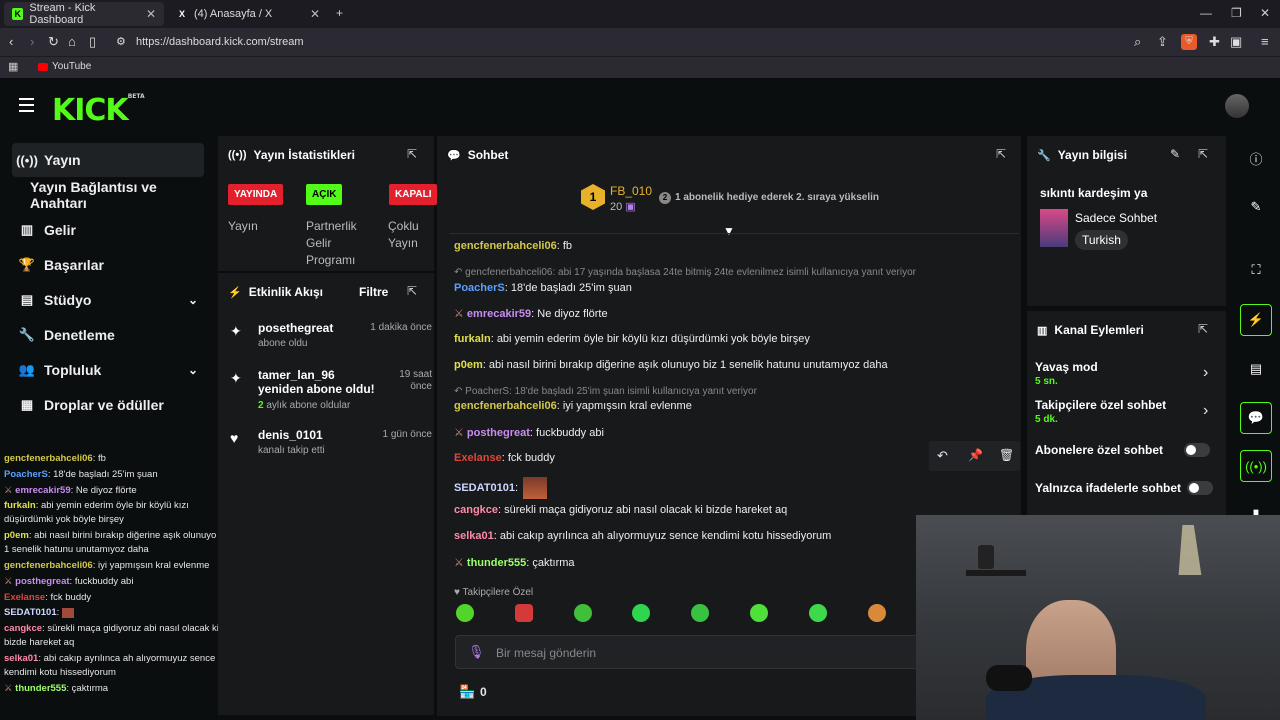 This screenshot has height=720, width=1280. I want to click on hamburger-menu-icon, so click(26, 105).